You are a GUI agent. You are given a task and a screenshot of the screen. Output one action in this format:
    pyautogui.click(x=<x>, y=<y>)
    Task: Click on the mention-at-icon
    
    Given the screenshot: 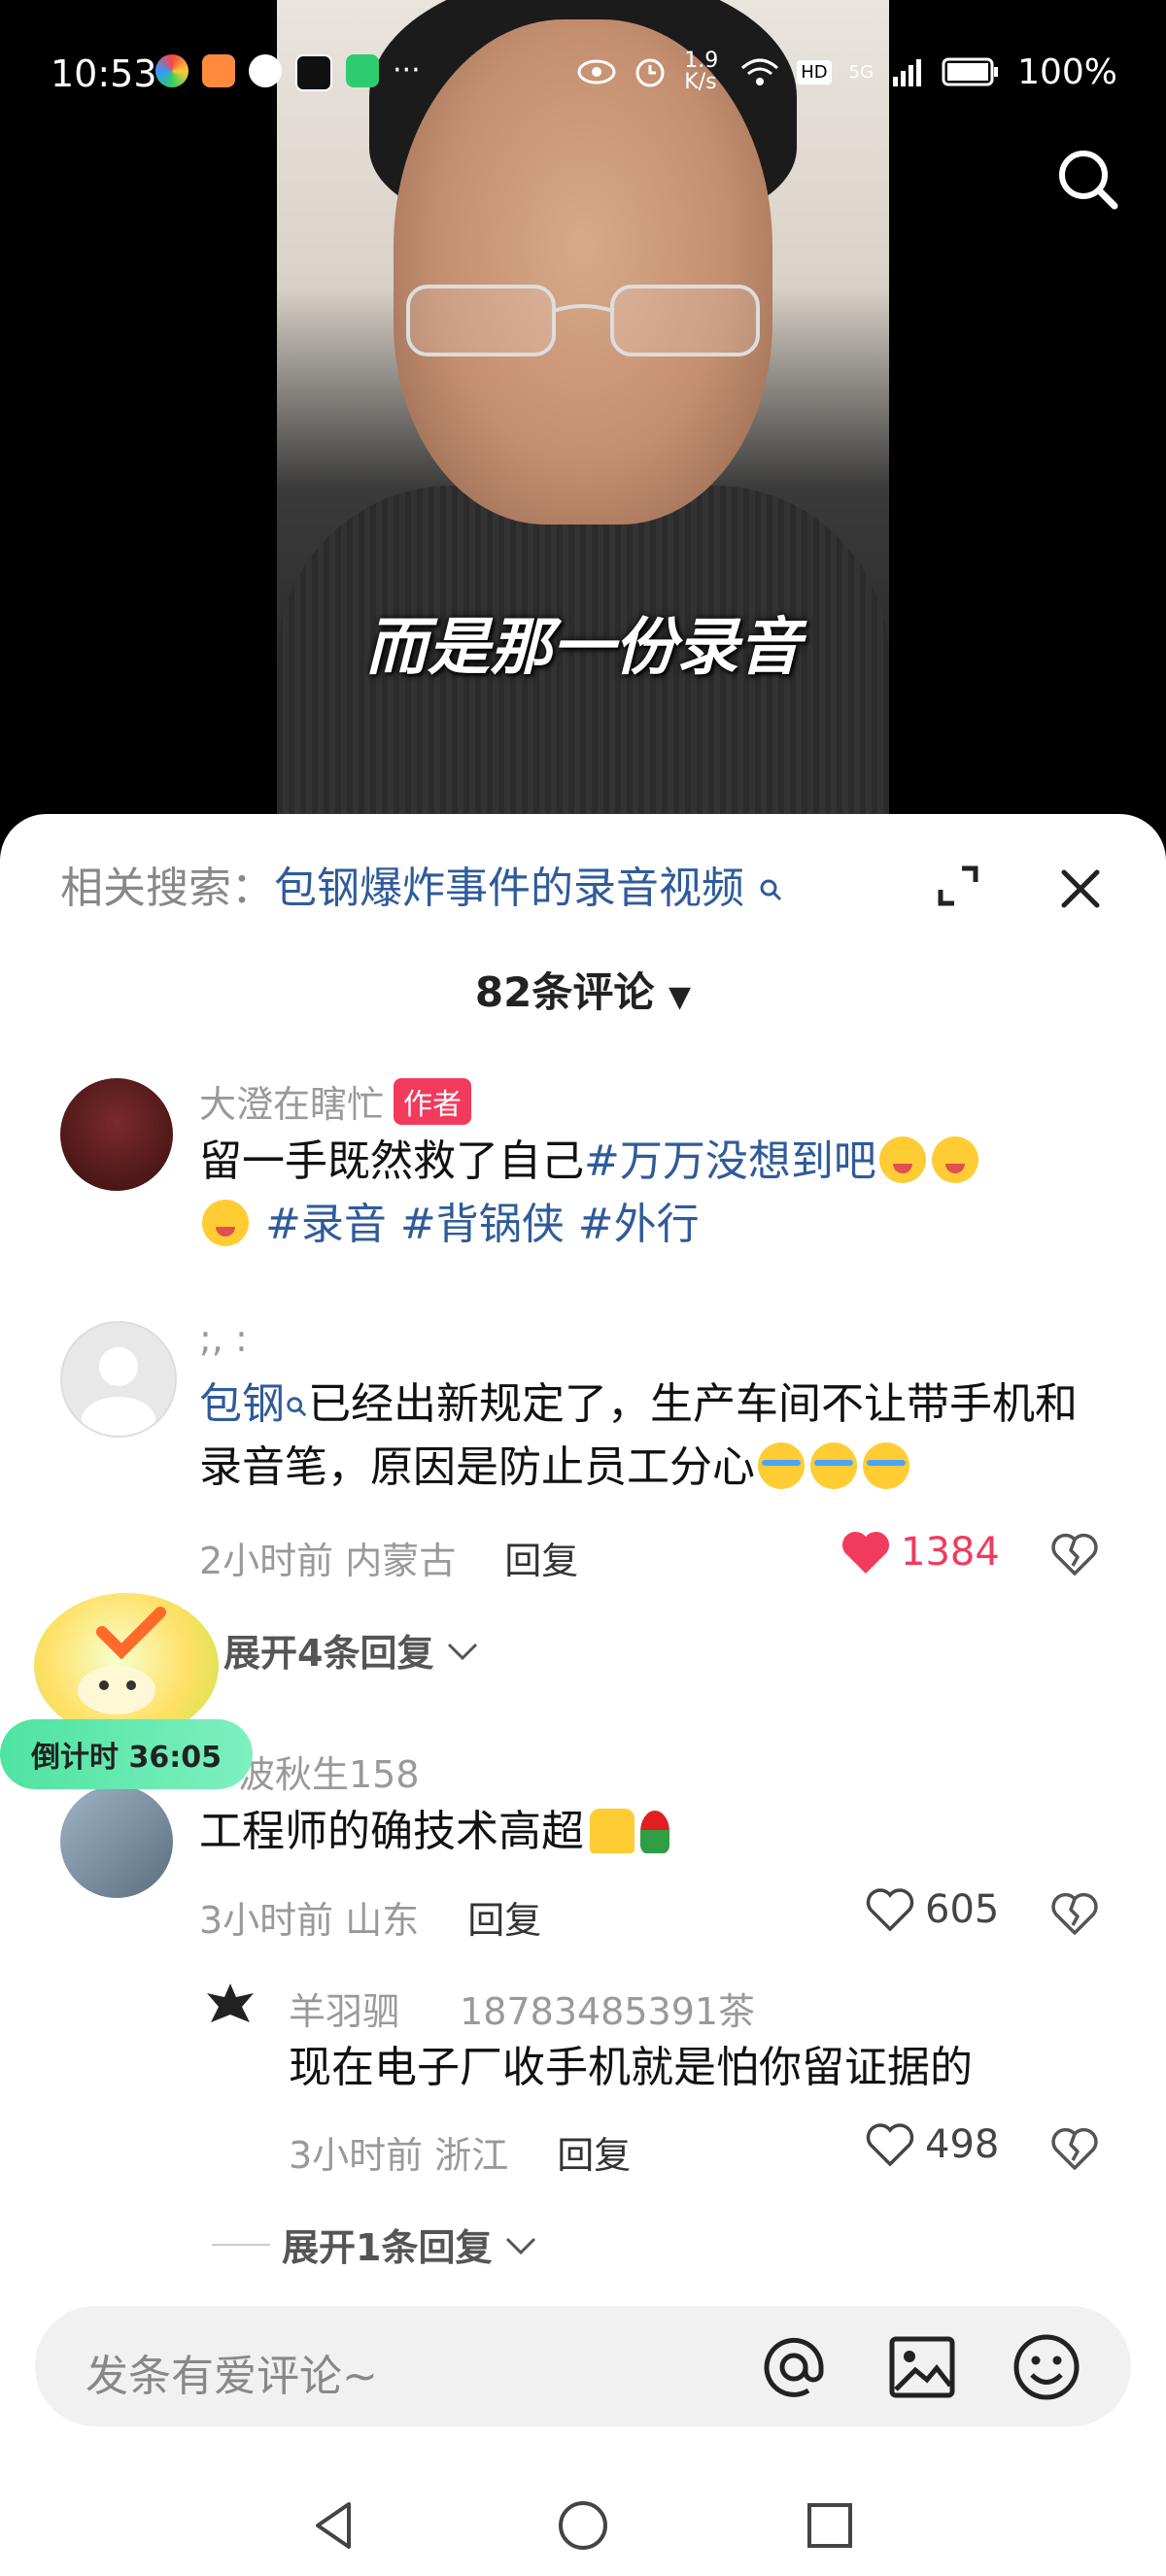 What is the action you would take?
    pyautogui.click(x=794, y=2367)
    